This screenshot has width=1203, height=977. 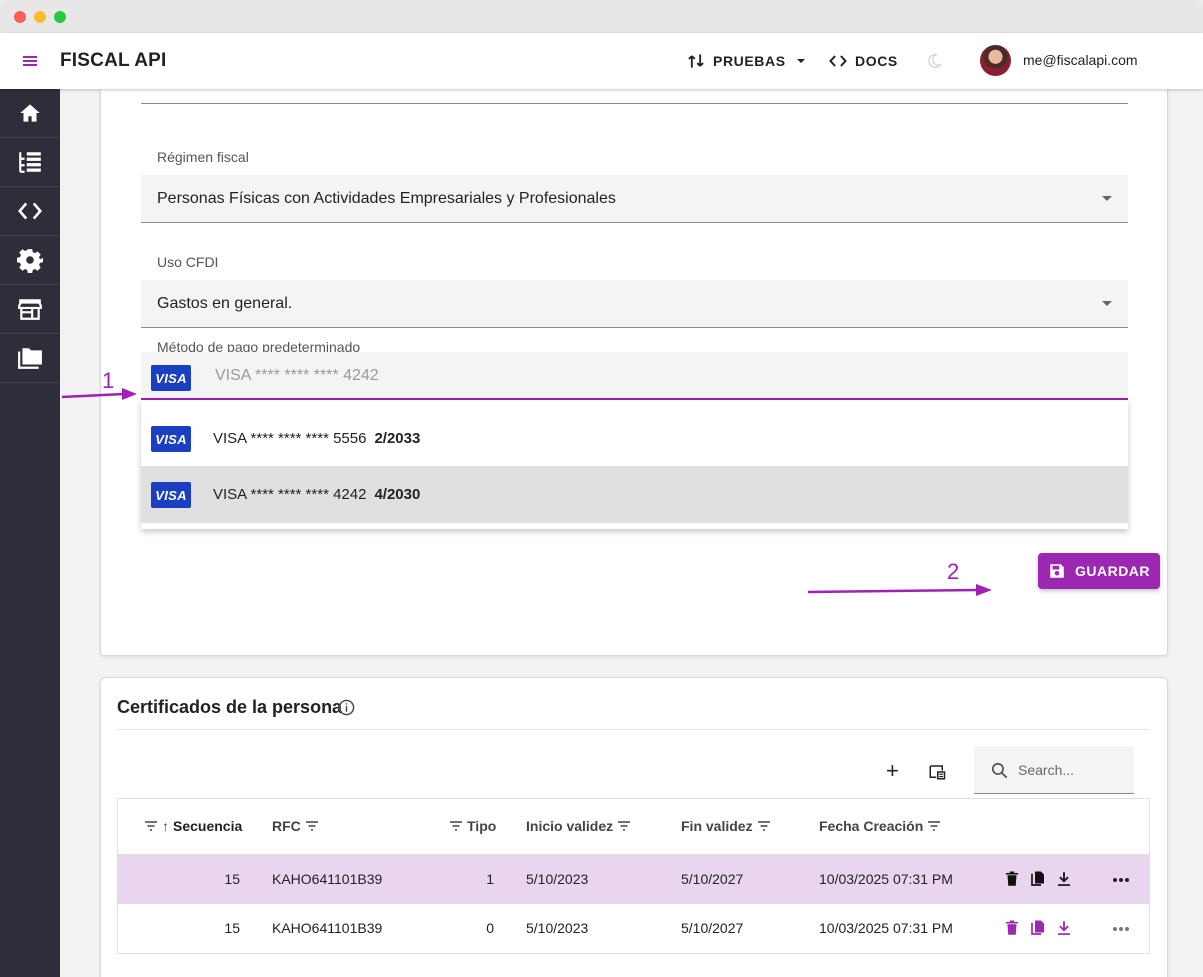 What do you see at coordinates (472, 826) in the screenshot?
I see `column-header-tipo: Tipo` at bounding box center [472, 826].